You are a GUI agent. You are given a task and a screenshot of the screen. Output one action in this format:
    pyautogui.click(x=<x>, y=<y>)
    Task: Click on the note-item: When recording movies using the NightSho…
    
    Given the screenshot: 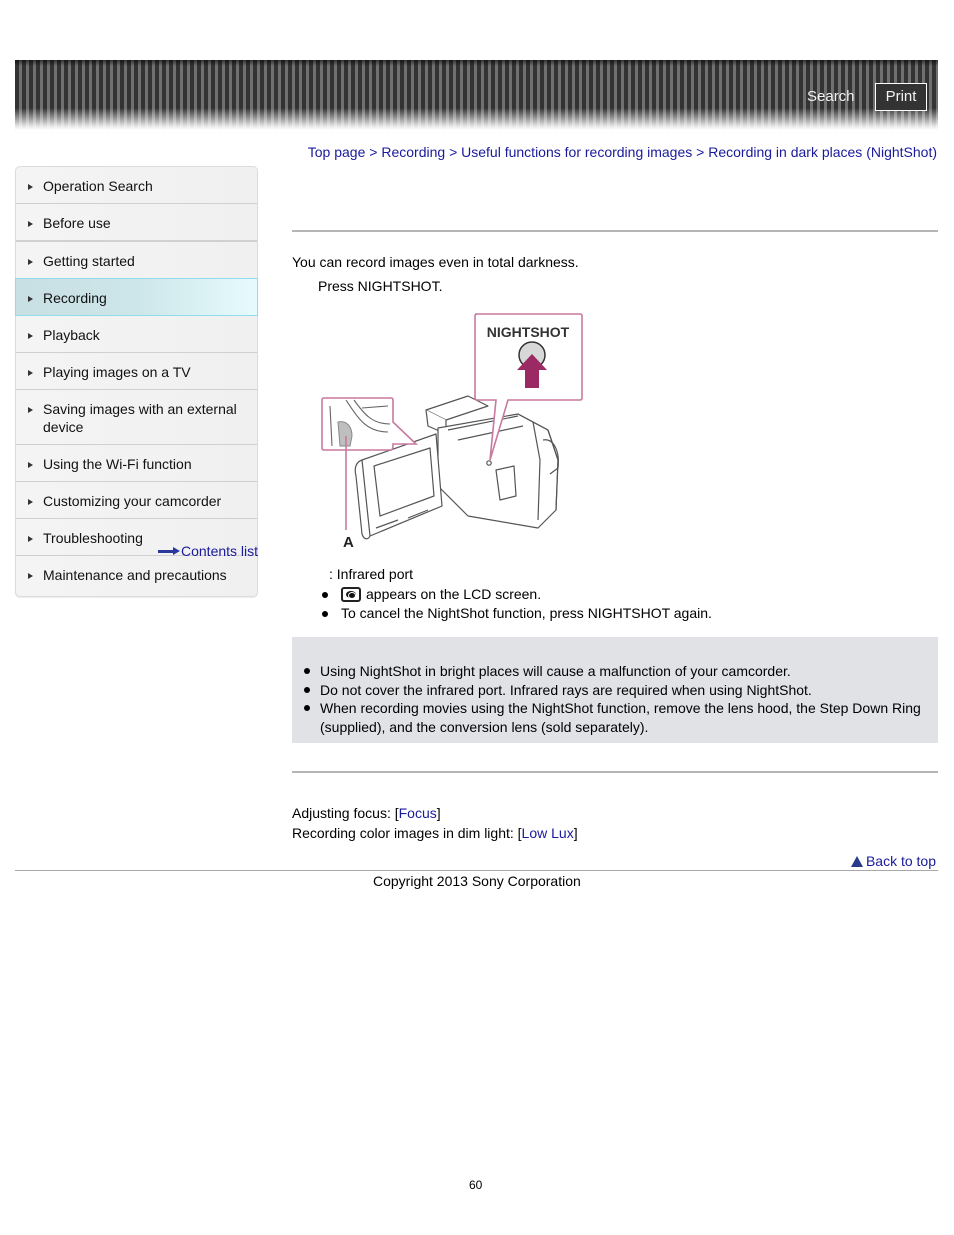 What is the action you would take?
    pyautogui.click(x=619, y=717)
    